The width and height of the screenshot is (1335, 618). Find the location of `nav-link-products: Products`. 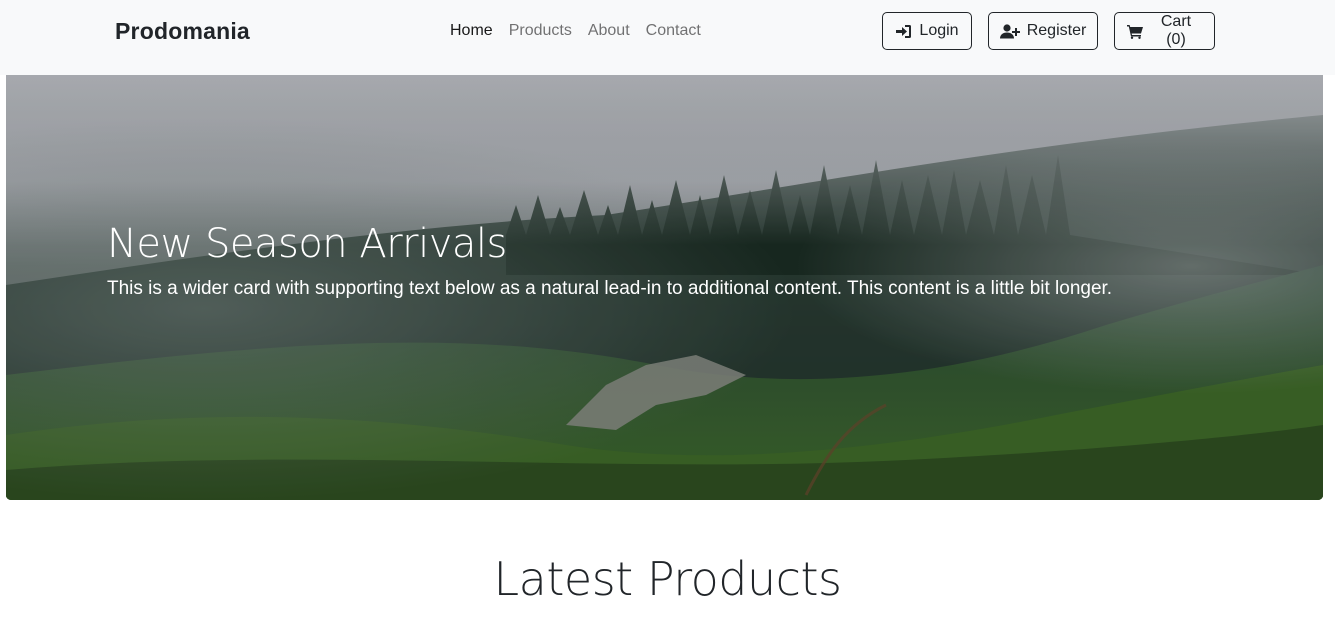

nav-link-products: Products is located at coordinates (540, 31).